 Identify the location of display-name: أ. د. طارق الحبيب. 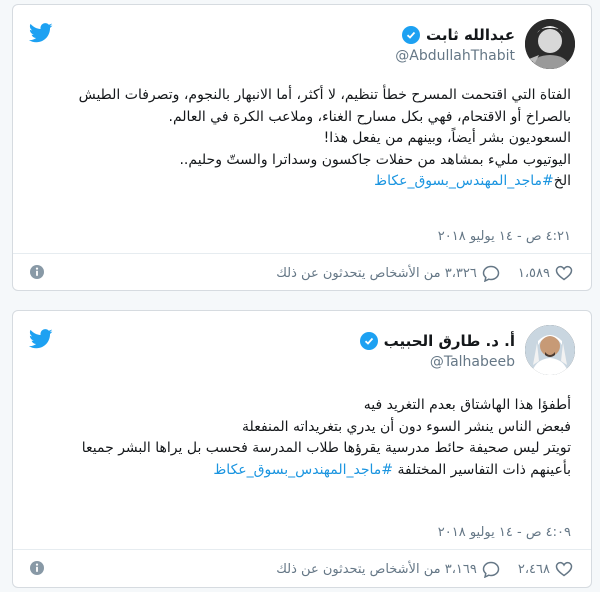
(437, 341).